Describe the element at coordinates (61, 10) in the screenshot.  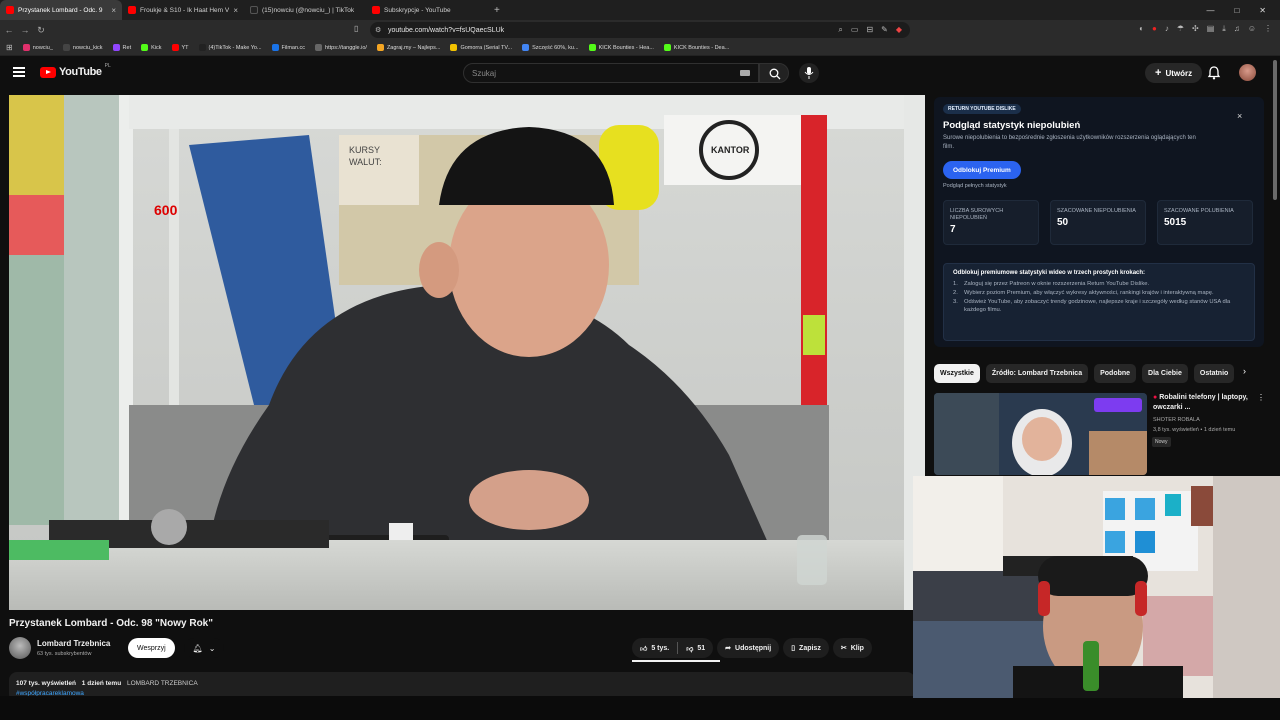
I see `tab-0: Przystanek Lombard - Odc. 9 ×` at that location.